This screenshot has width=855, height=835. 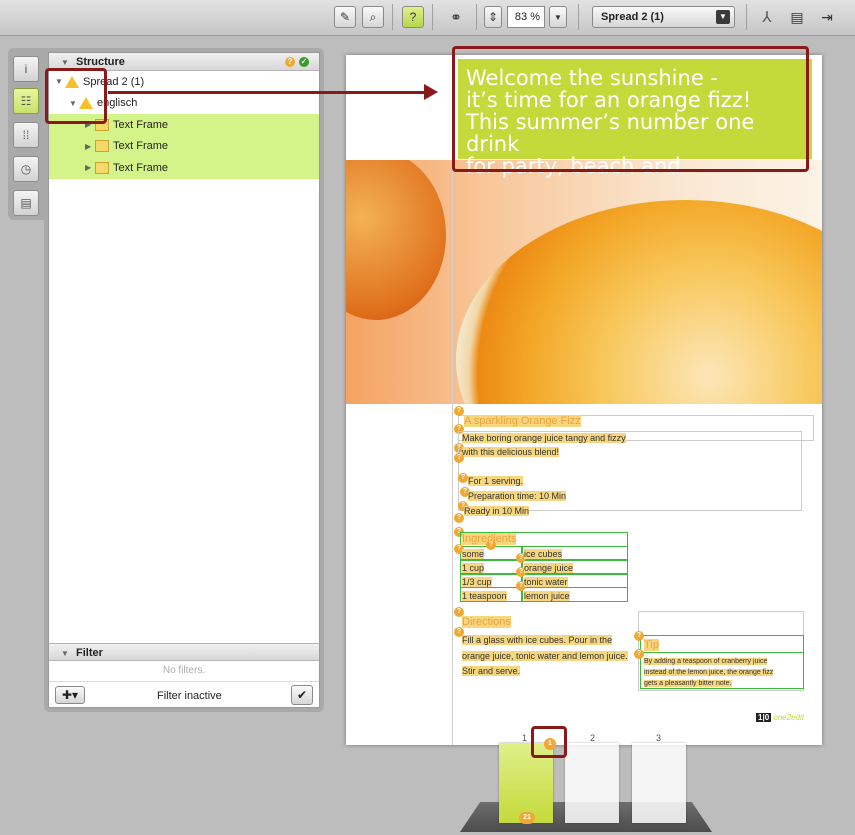 I want to click on directions-title: Directions, so click(x=486, y=622).